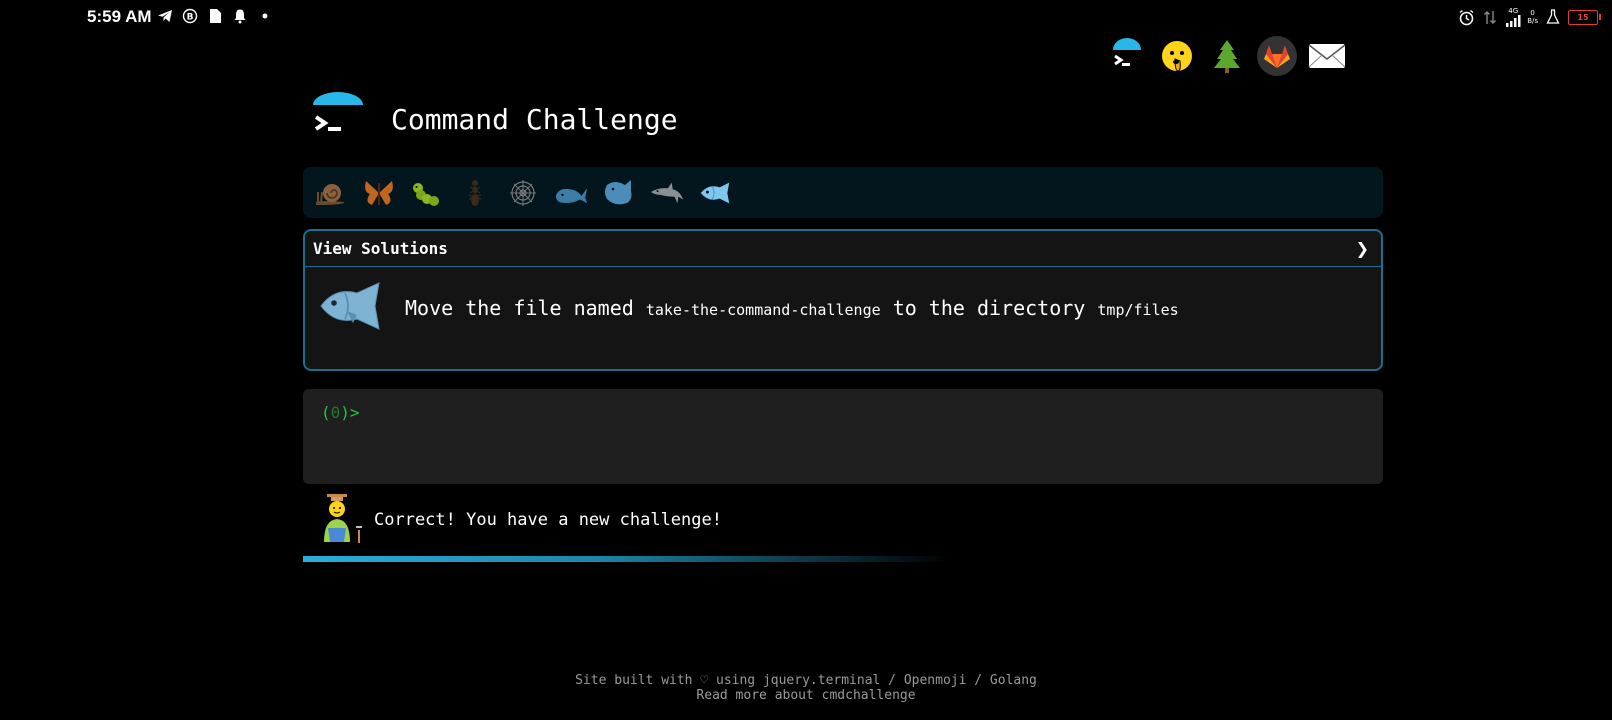 Image resolution: width=1612 pixels, height=720 pixels. Describe the element at coordinates (335, 412) in the screenshot. I see `prompt-count: 0` at that location.